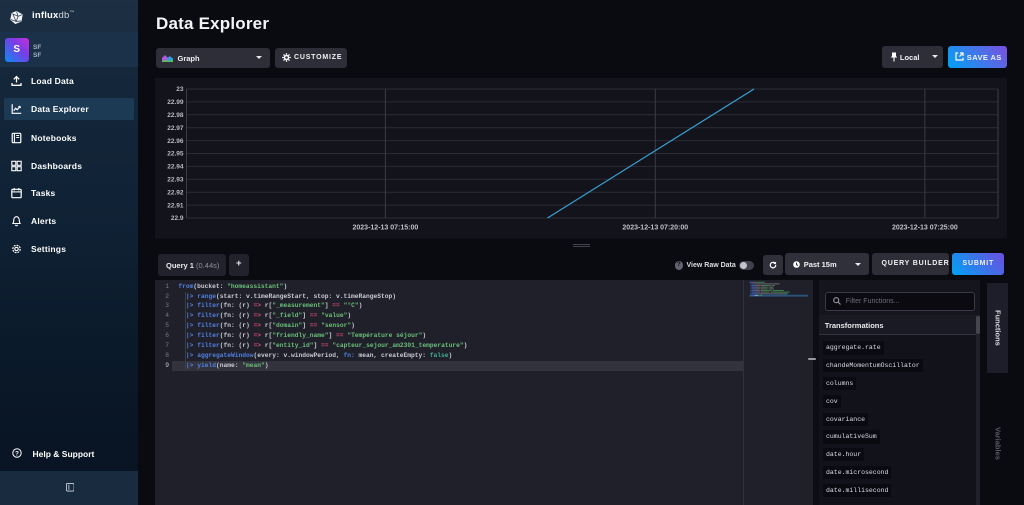 Image resolution: width=1024 pixels, height=505 pixels. Describe the element at coordinates (925, 228) in the screenshot. I see `svg-text: 2023-12-13 07:25:00` at that location.